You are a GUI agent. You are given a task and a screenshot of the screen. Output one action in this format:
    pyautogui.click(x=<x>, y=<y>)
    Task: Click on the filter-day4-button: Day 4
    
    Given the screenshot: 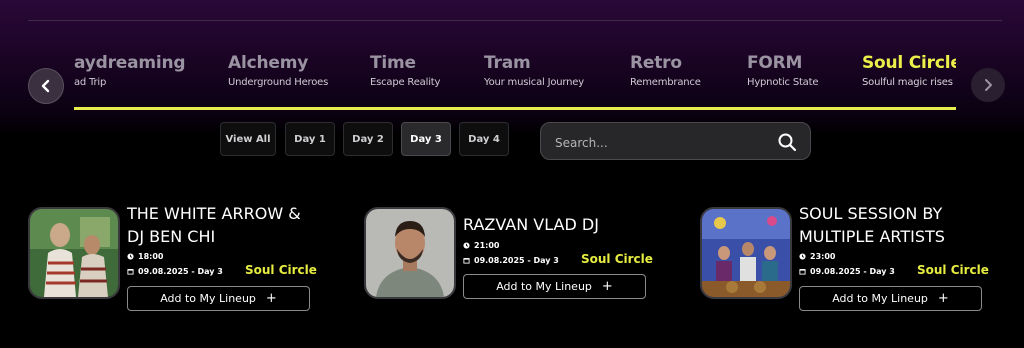 What is the action you would take?
    pyautogui.click(x=484, y=139)
    